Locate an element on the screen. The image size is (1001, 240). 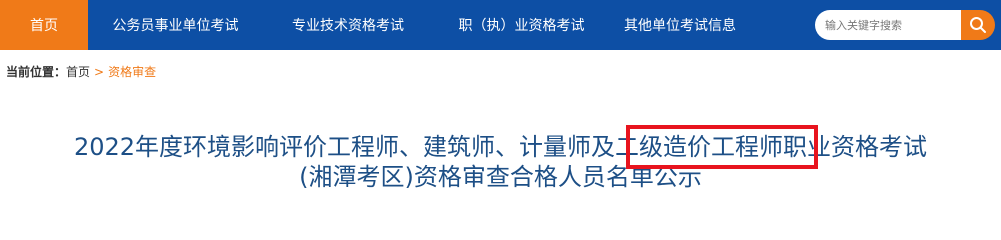
nav-item-home: 首页 is located at coordinates (44, 25).